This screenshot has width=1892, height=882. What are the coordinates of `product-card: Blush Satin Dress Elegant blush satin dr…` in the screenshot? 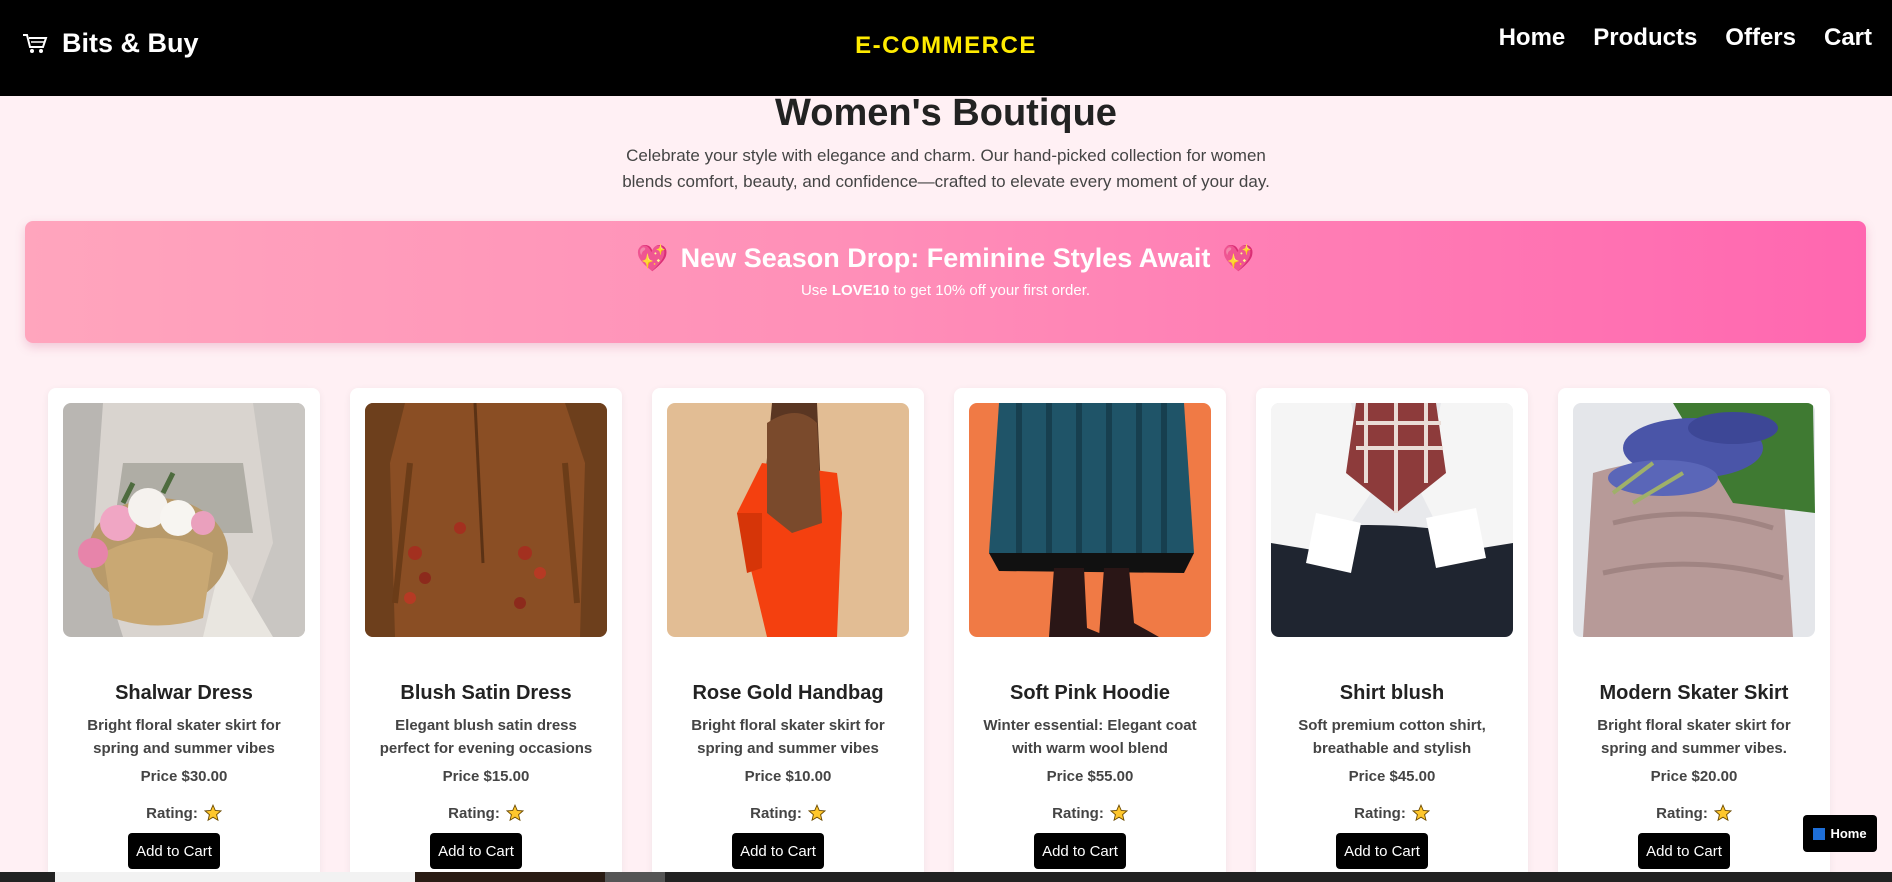 It's located at (486, 635).